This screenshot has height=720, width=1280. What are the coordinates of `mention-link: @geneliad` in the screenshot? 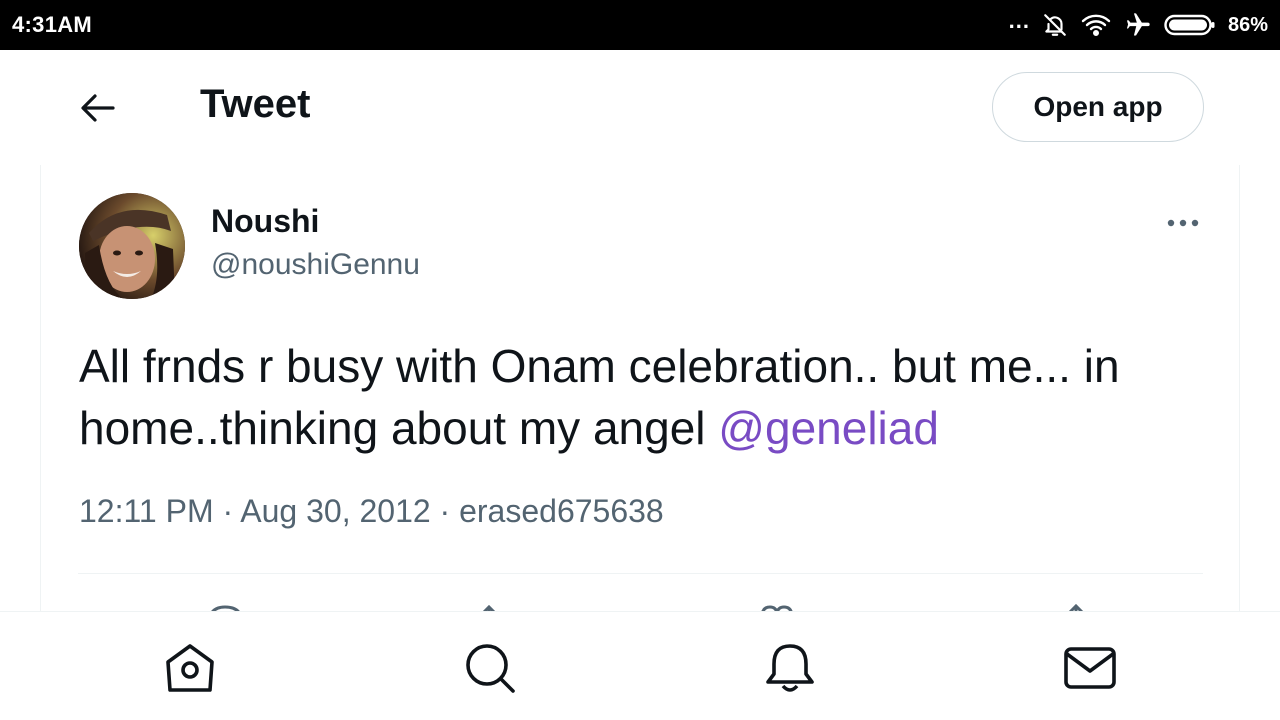 It's located at (828, 428).